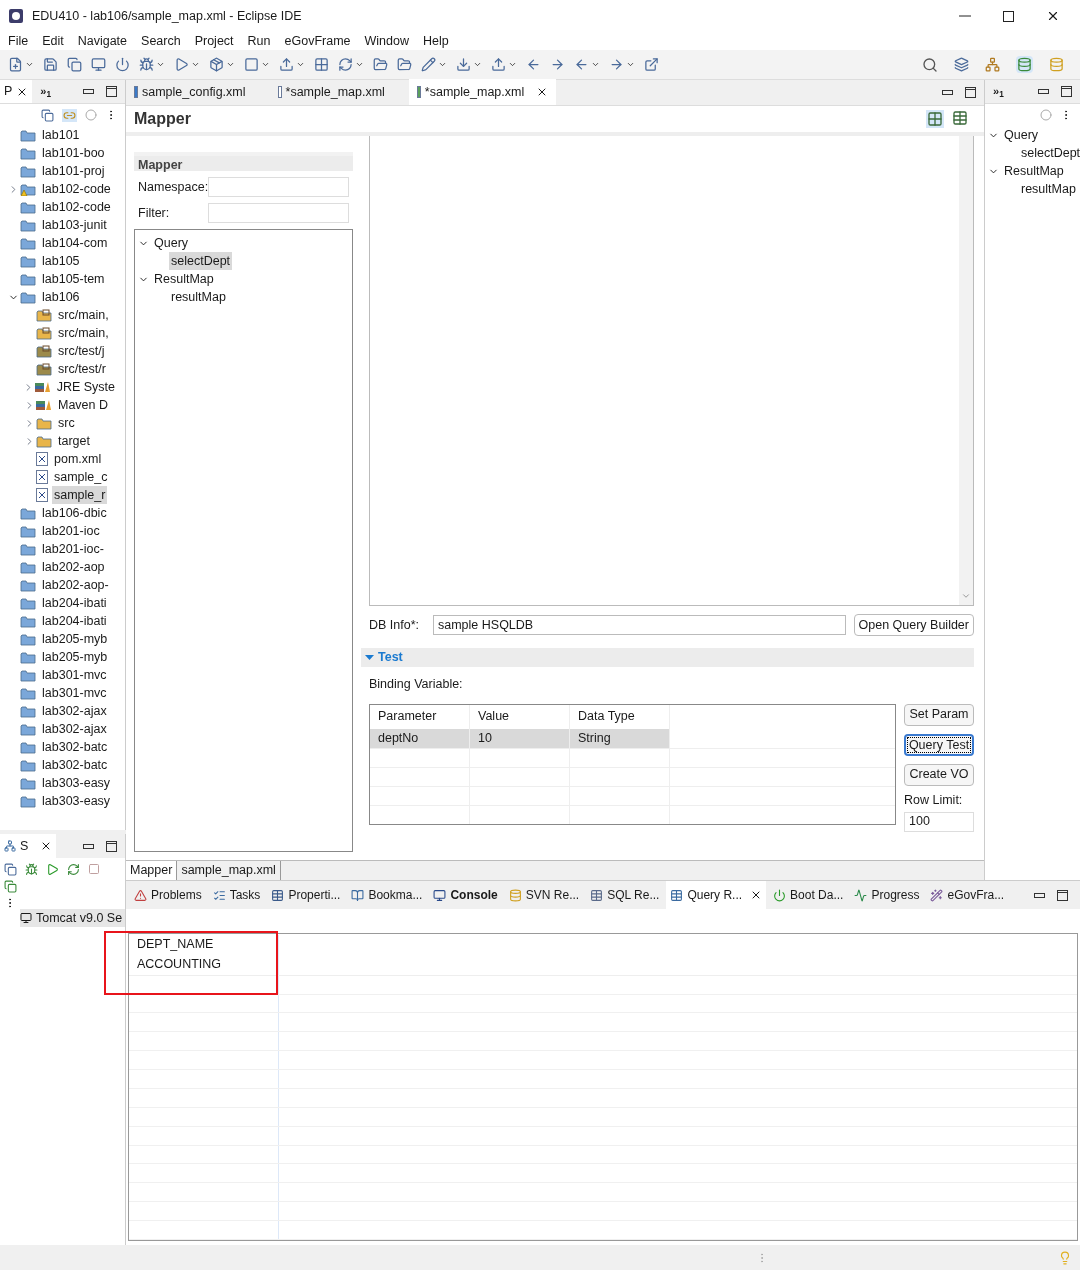  What do you see at coordinates (960, 118) in the screenshot?
I see `rows-layout-icon` at bounding box center [960, 118].